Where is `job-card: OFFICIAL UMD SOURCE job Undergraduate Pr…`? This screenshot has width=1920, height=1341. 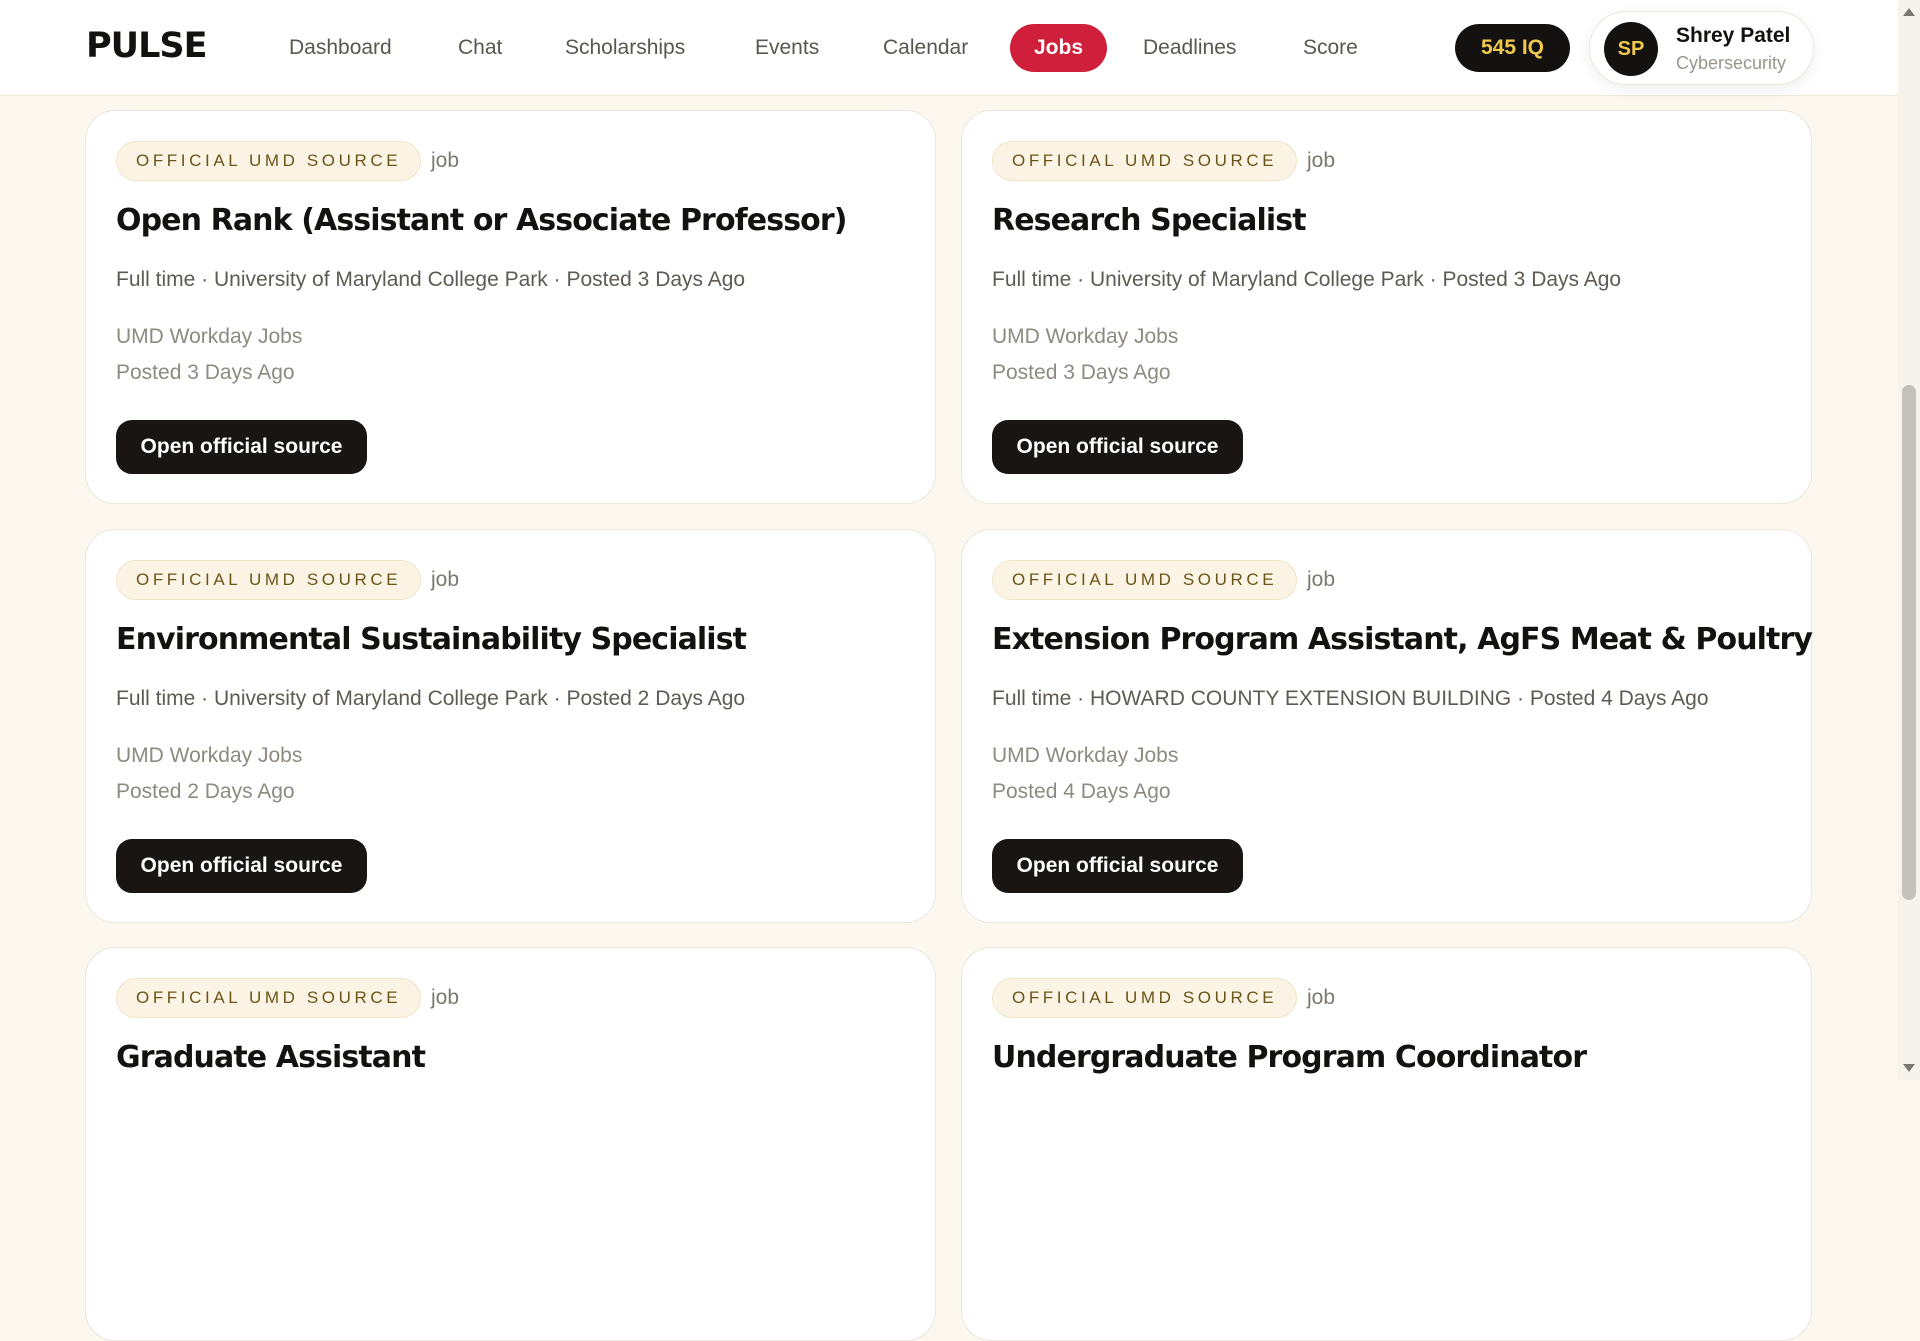
job-card: OFFICIAL UMD SOURCE job Undergraduate Pr… is located at coordinates (1386, 1144).